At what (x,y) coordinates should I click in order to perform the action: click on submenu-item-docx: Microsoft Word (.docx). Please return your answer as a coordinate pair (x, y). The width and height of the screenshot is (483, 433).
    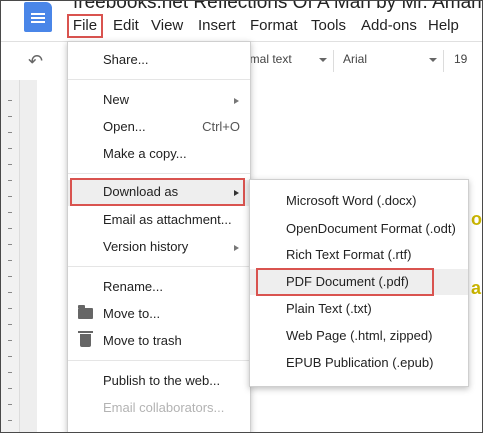
    Looking at the image, I should click on (359, 201).